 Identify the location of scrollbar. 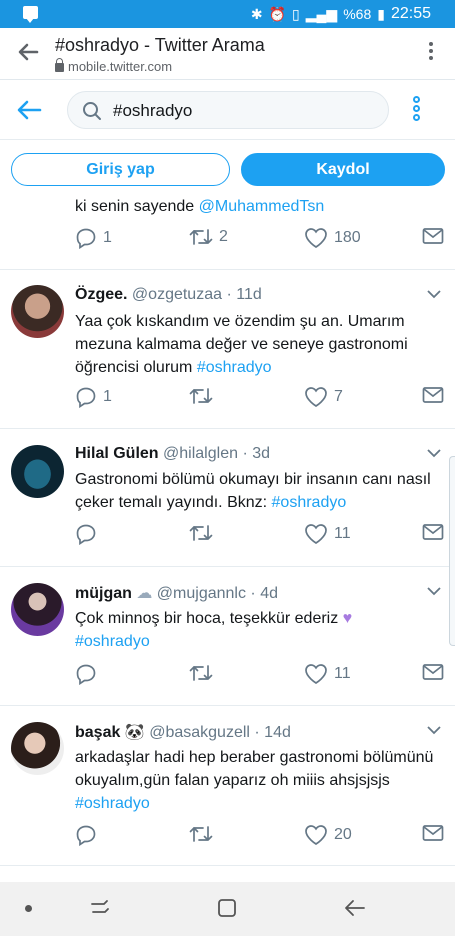
(452, 551).